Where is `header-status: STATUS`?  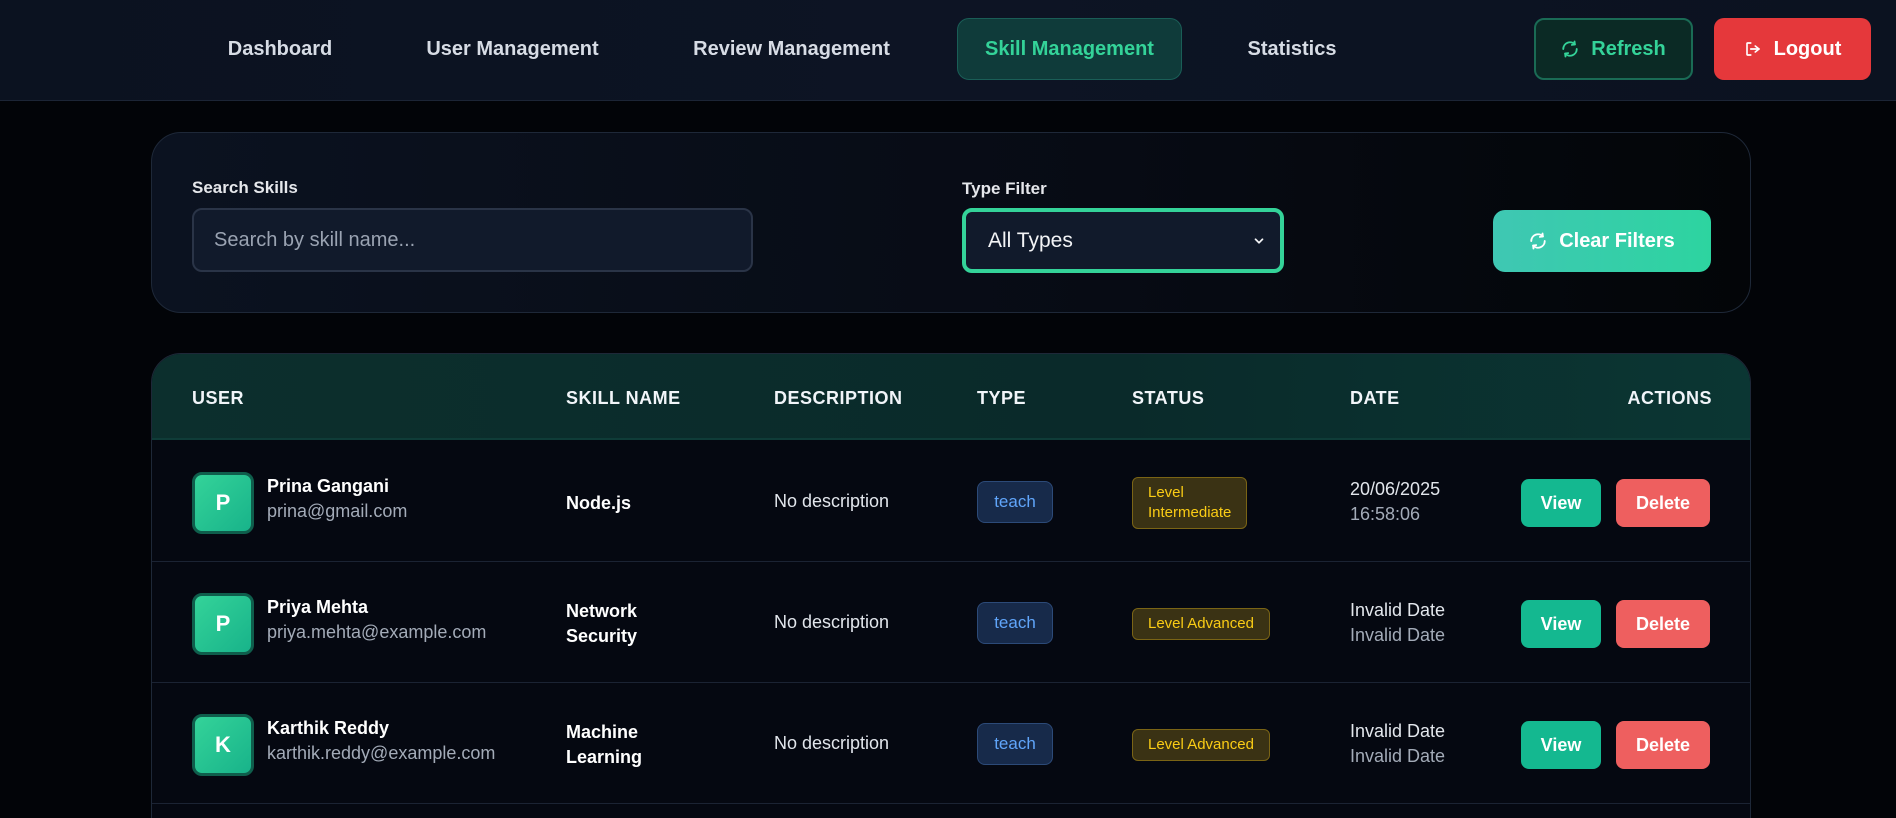
header-status: STATUS is located at coordinates (1168, 398).